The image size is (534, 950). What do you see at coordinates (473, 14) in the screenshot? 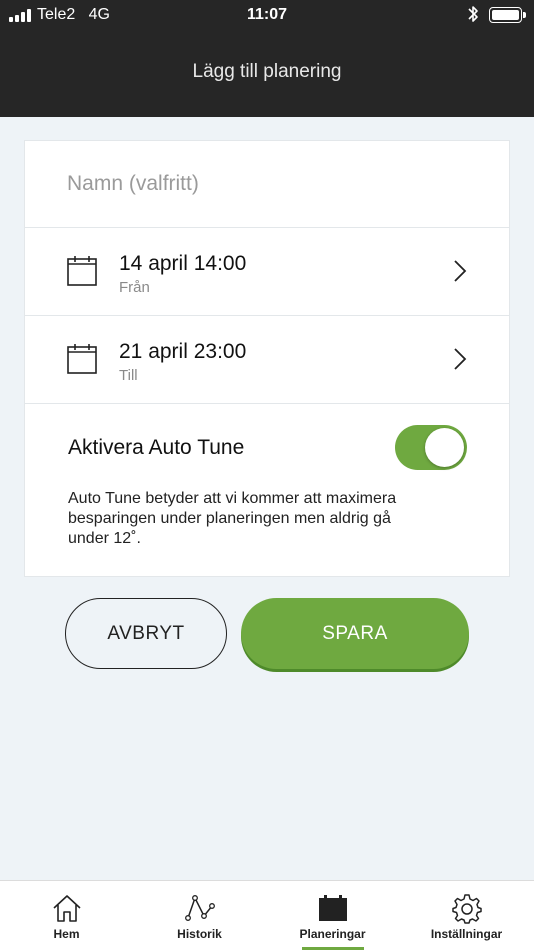
I see `bluetooth-icon` at bounding box center [473, 14].